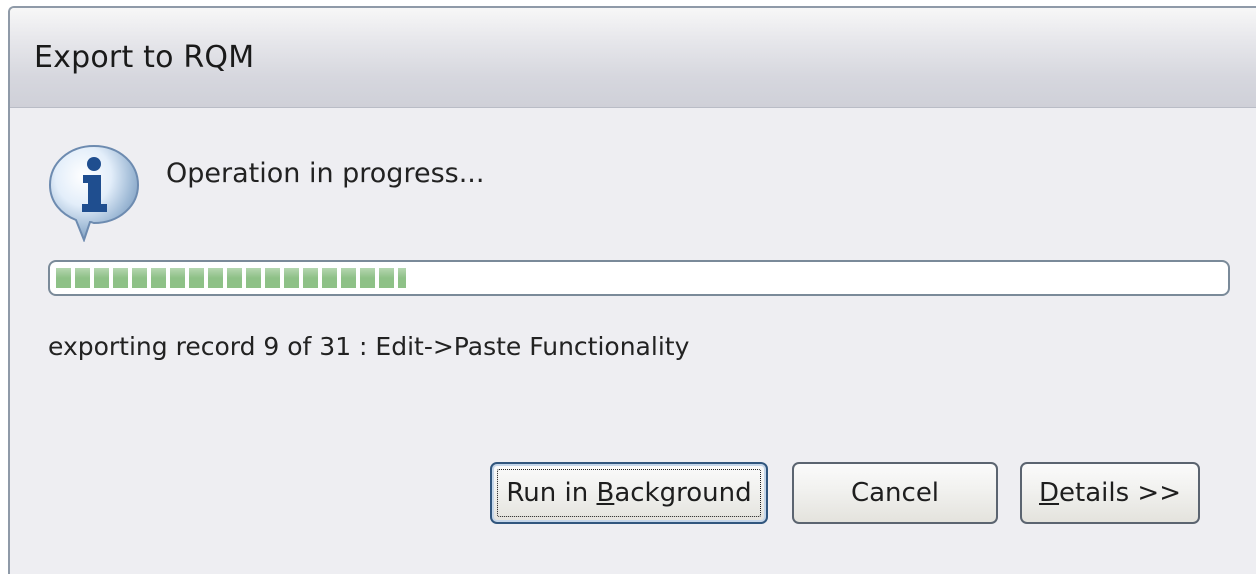 The width and height of the screenshot is (1256, 574). I want to click on progress-bar, so click(639, 278).